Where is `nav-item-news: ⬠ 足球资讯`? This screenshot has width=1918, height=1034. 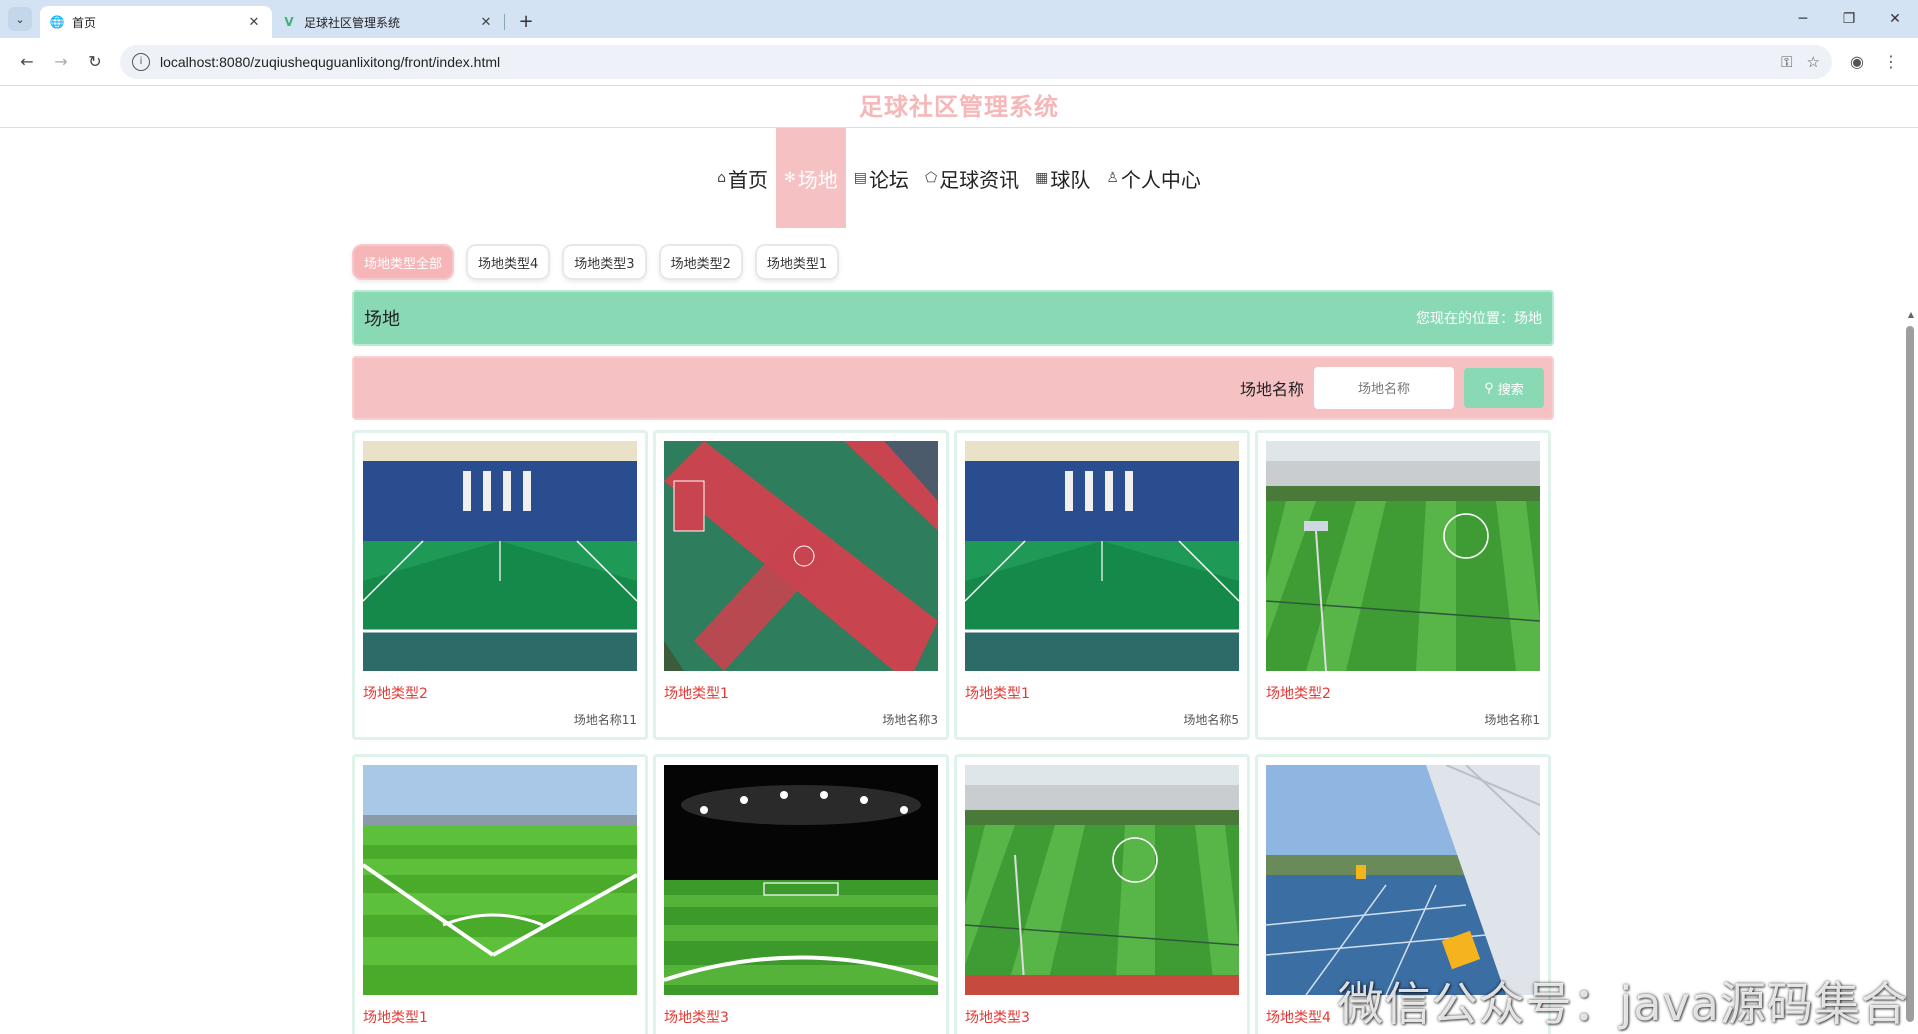
nav-item-news: ⬠ 足球资讯 is located at coordinates (972, 178).